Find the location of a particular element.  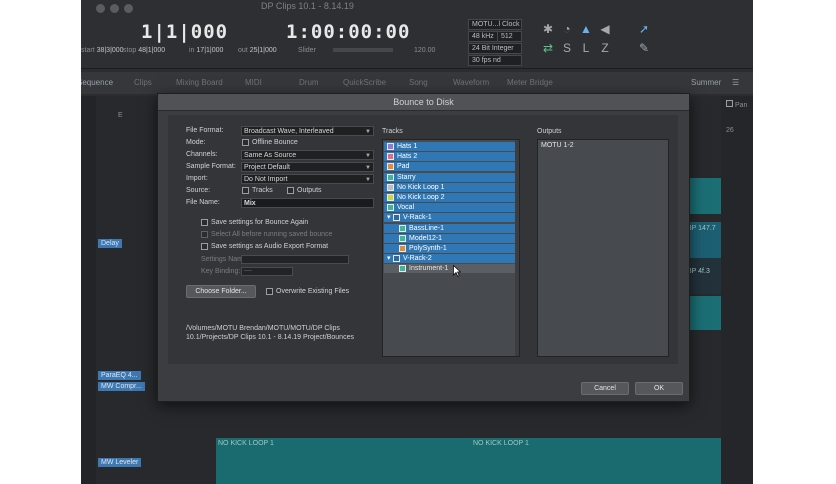

minimize-window-button is located at coordinates (114, 8).